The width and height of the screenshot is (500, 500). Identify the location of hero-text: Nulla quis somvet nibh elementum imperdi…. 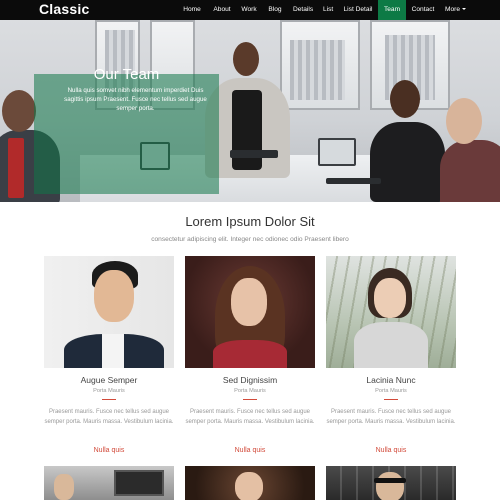
(135, 99).